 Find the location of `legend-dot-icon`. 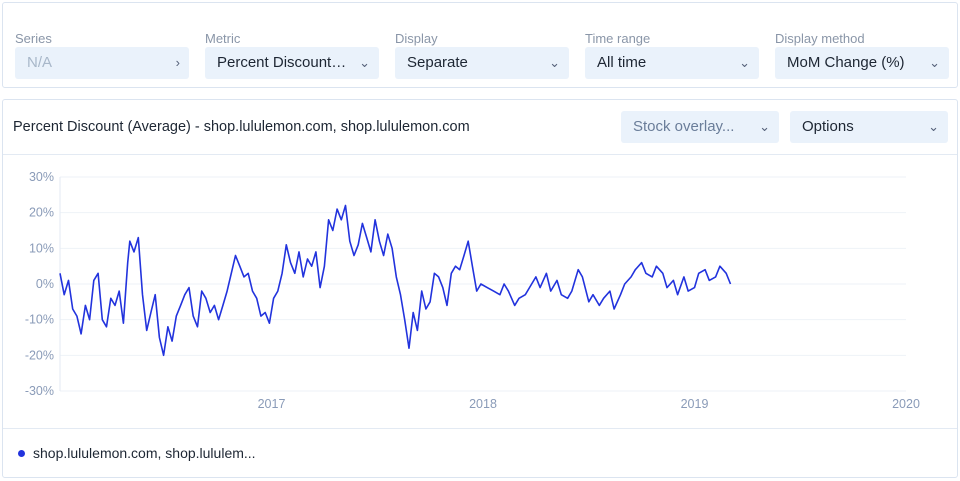

legend-dot-icon is located at coordinates (21, 453).